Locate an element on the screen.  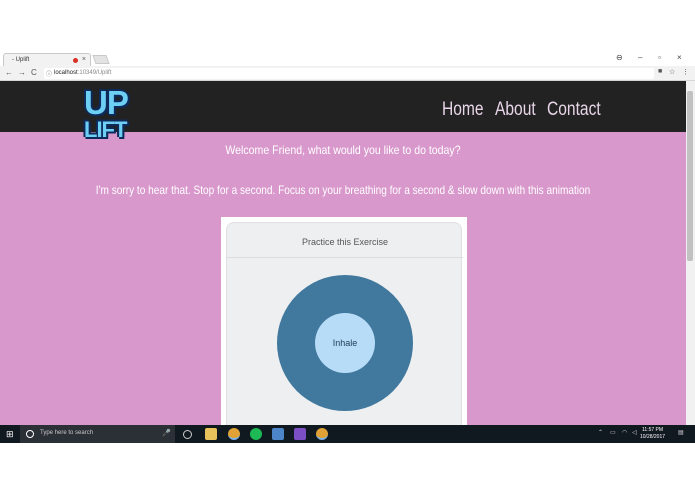
cortana-icon is located at coordinates (30, 434).